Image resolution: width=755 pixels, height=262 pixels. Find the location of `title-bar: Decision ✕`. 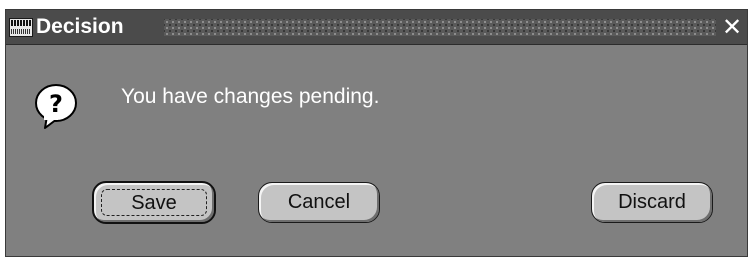

title-bar: Decision ✕ is located at coordinates (376, 27).